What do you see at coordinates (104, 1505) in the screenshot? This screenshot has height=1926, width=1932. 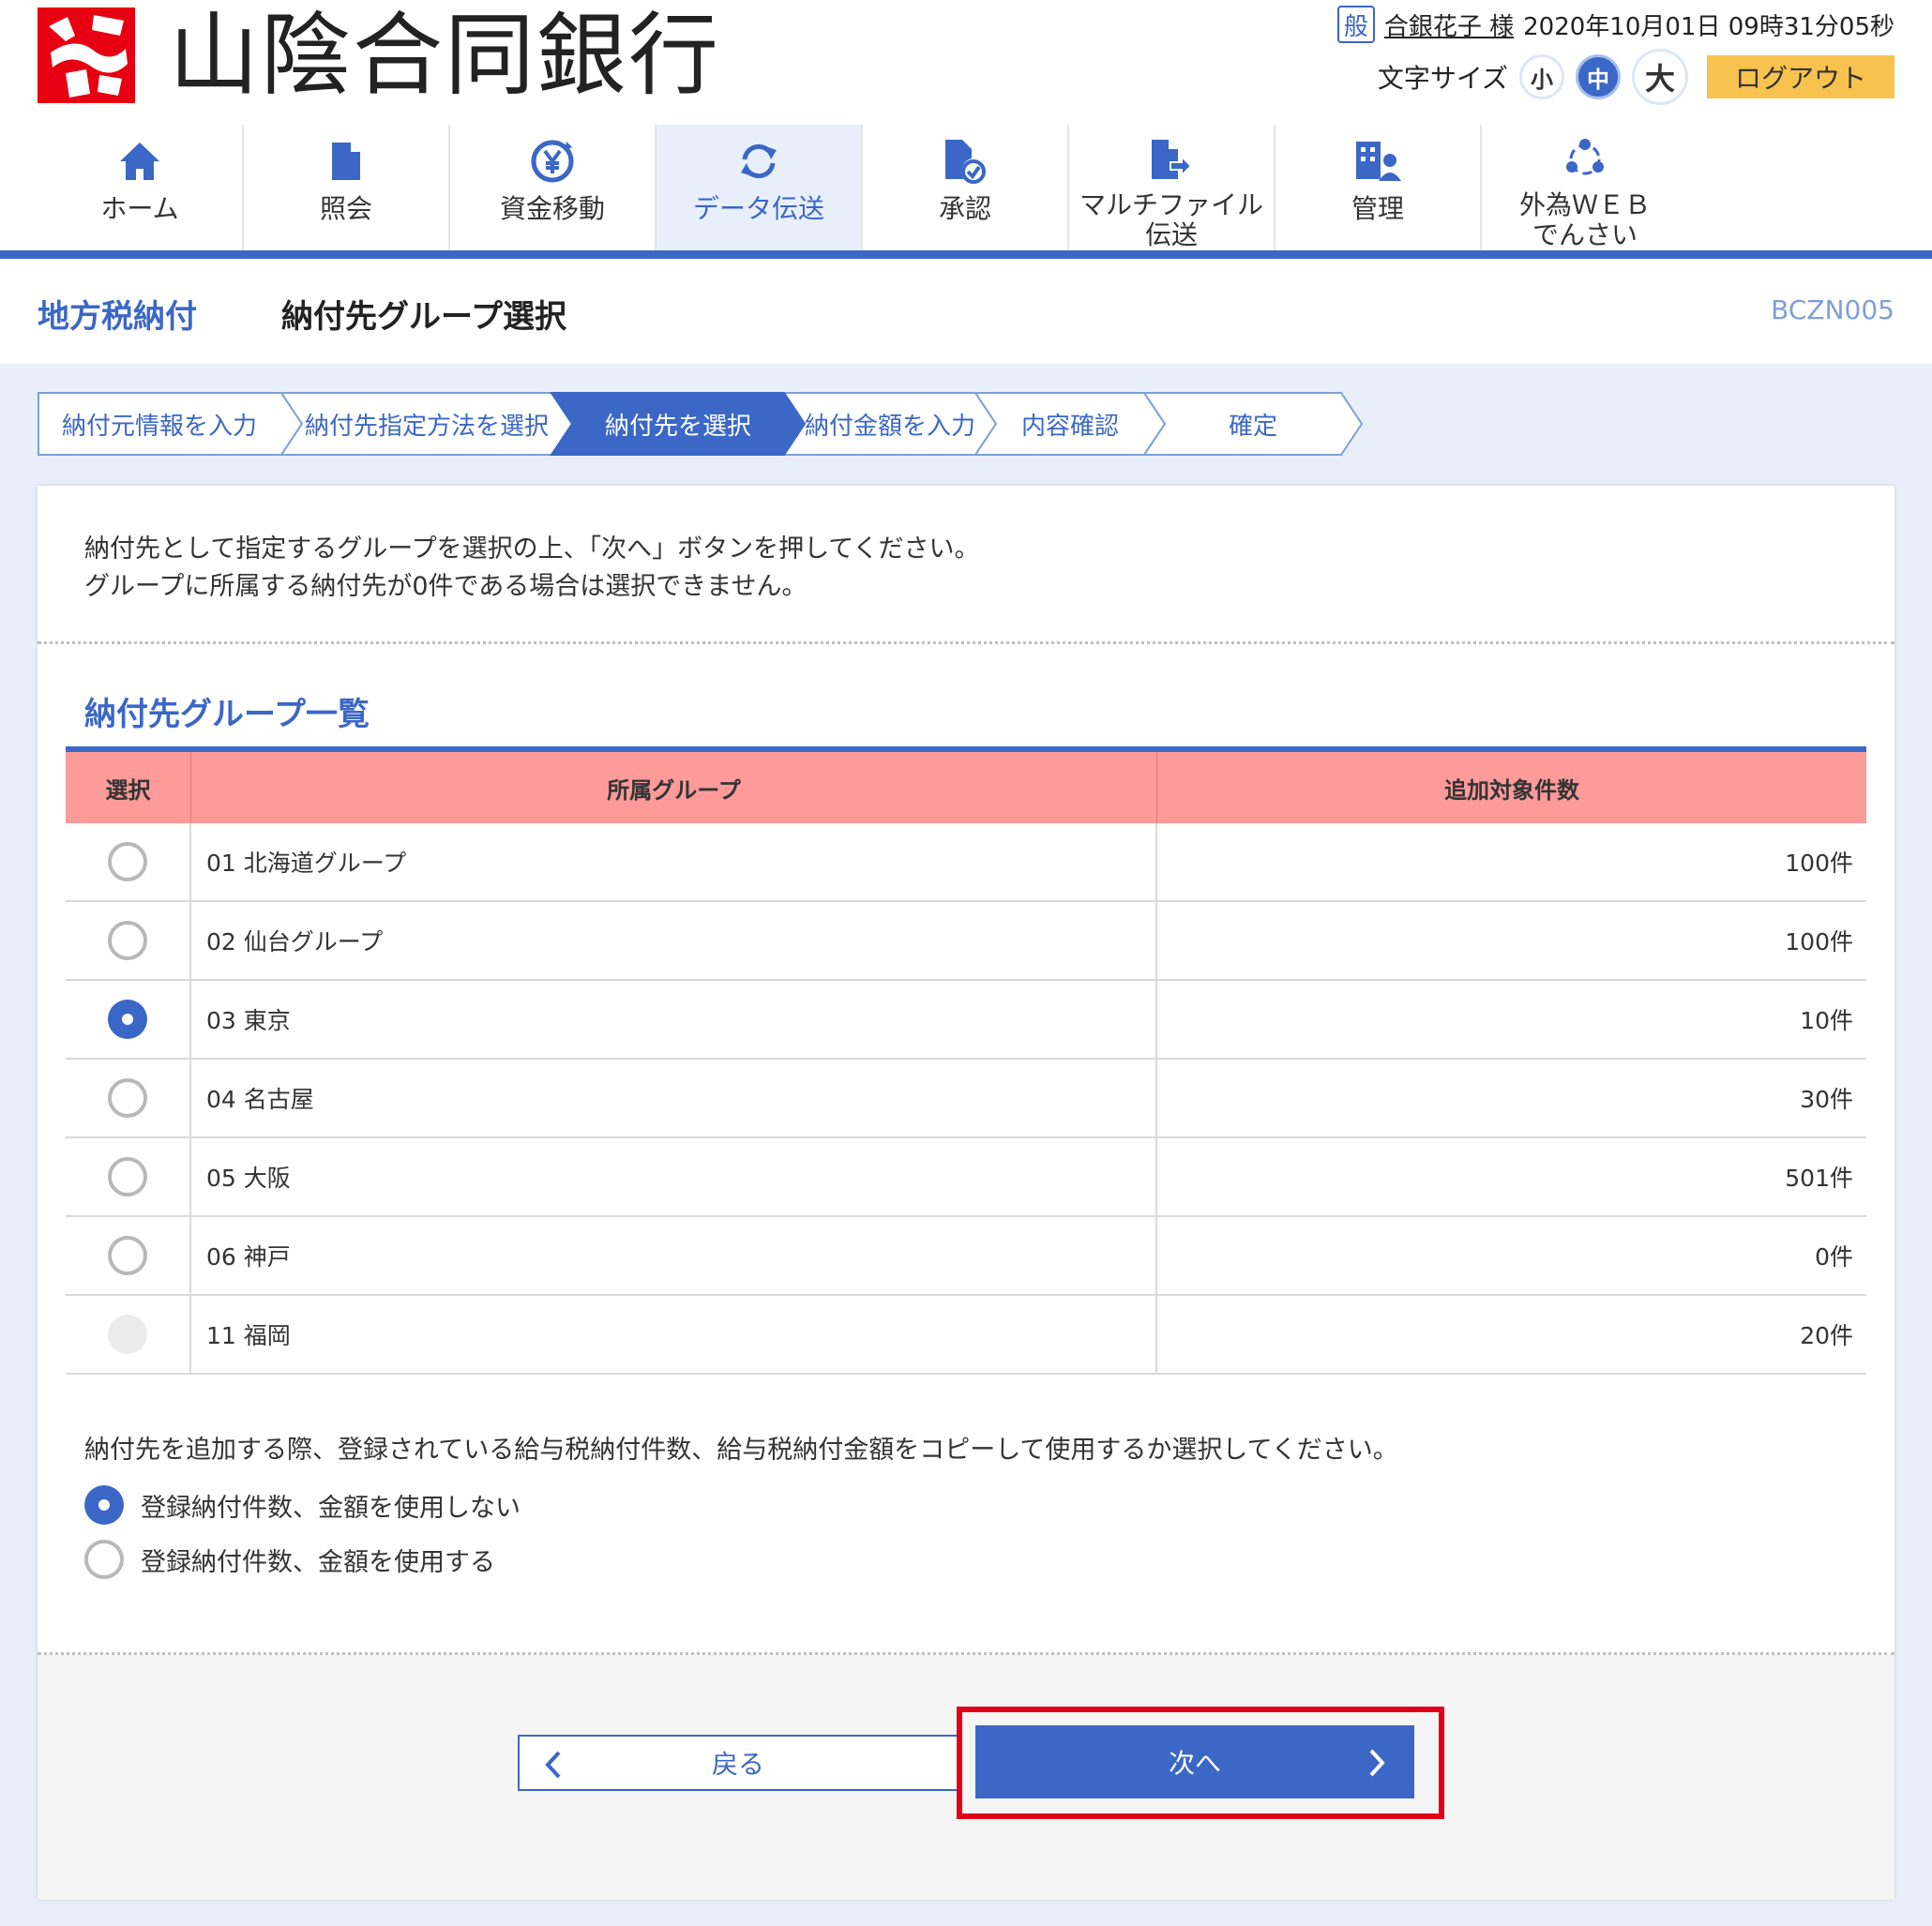 I see `copy-option-radio-selected` at bounding box center [104, 1505].